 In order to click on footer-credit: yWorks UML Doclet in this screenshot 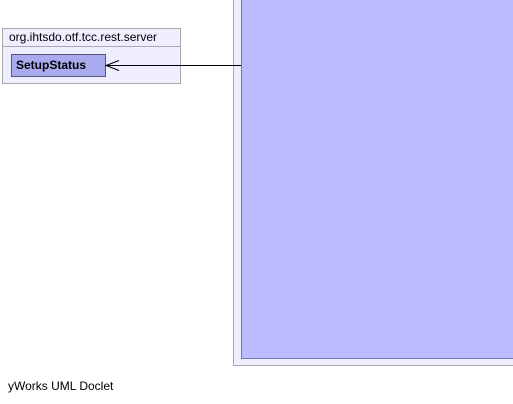, I will do `click(61, 386)`.